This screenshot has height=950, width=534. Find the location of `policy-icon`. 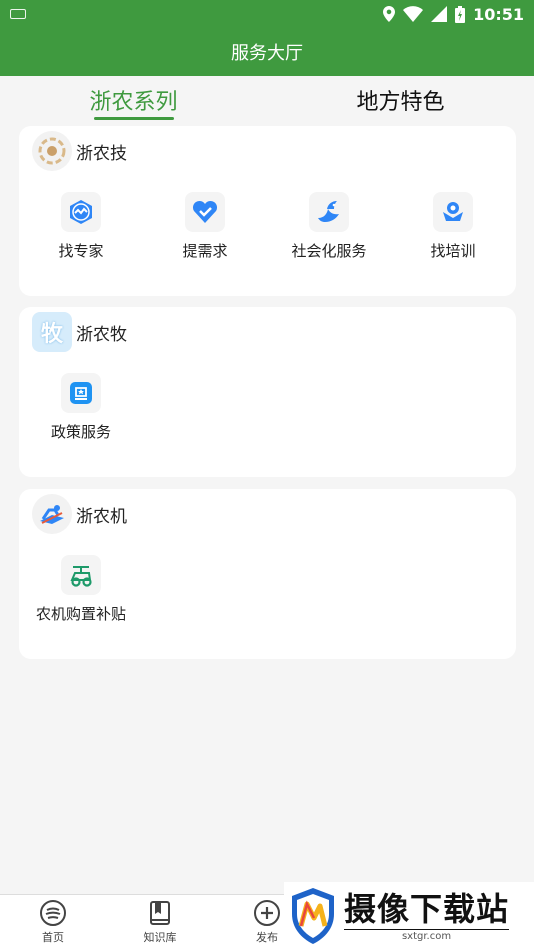

policy-icon is located at coordinates (81, 393).